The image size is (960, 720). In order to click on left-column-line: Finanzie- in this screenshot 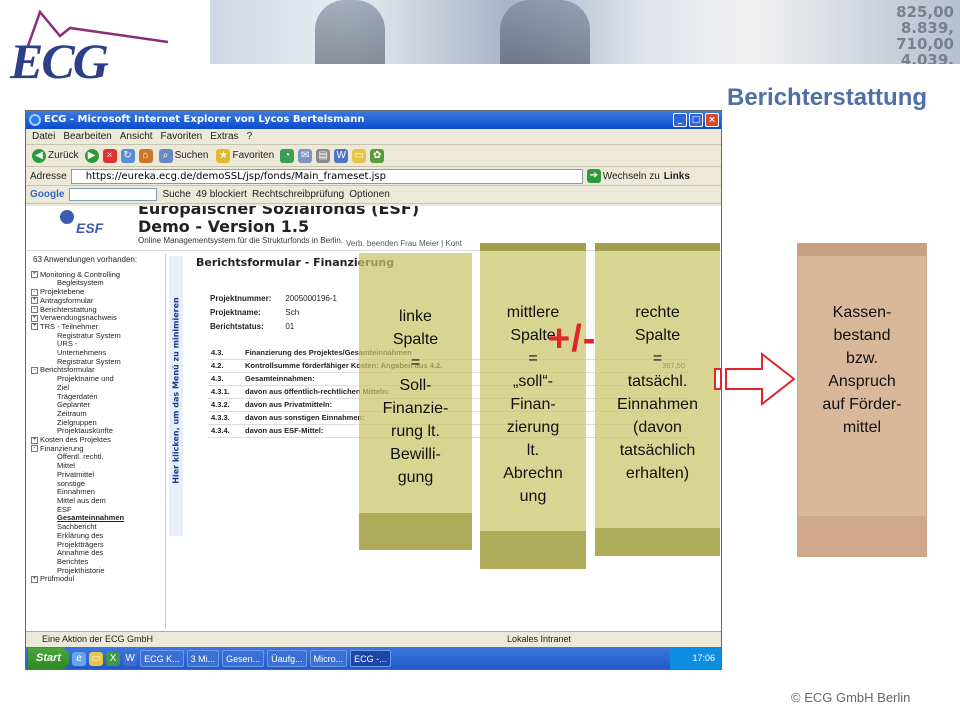, I will do `click(415, 408)`.